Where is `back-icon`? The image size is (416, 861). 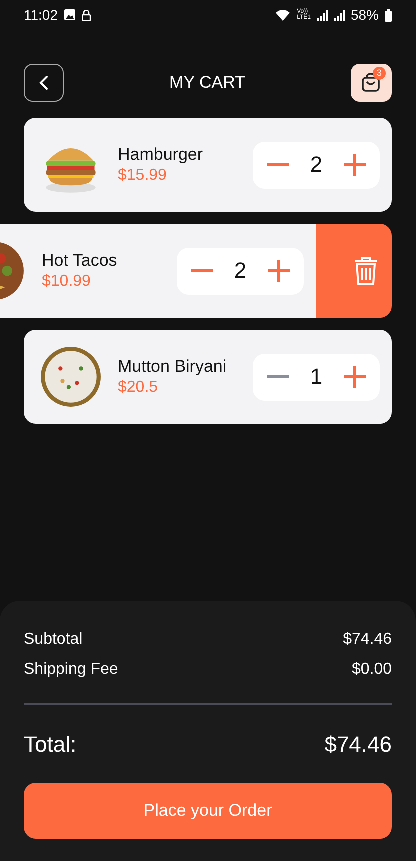
back-icon is located at coordinates (44, 83).